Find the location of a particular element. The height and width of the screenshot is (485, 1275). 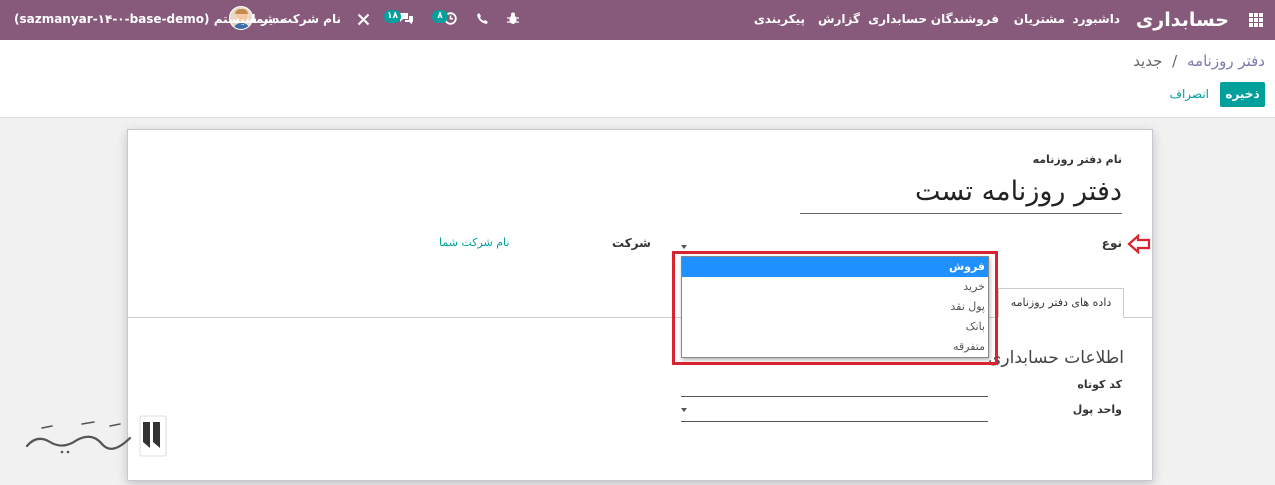

section-title: اطلاعات حسابداری is located at coordinates (1056, 358).